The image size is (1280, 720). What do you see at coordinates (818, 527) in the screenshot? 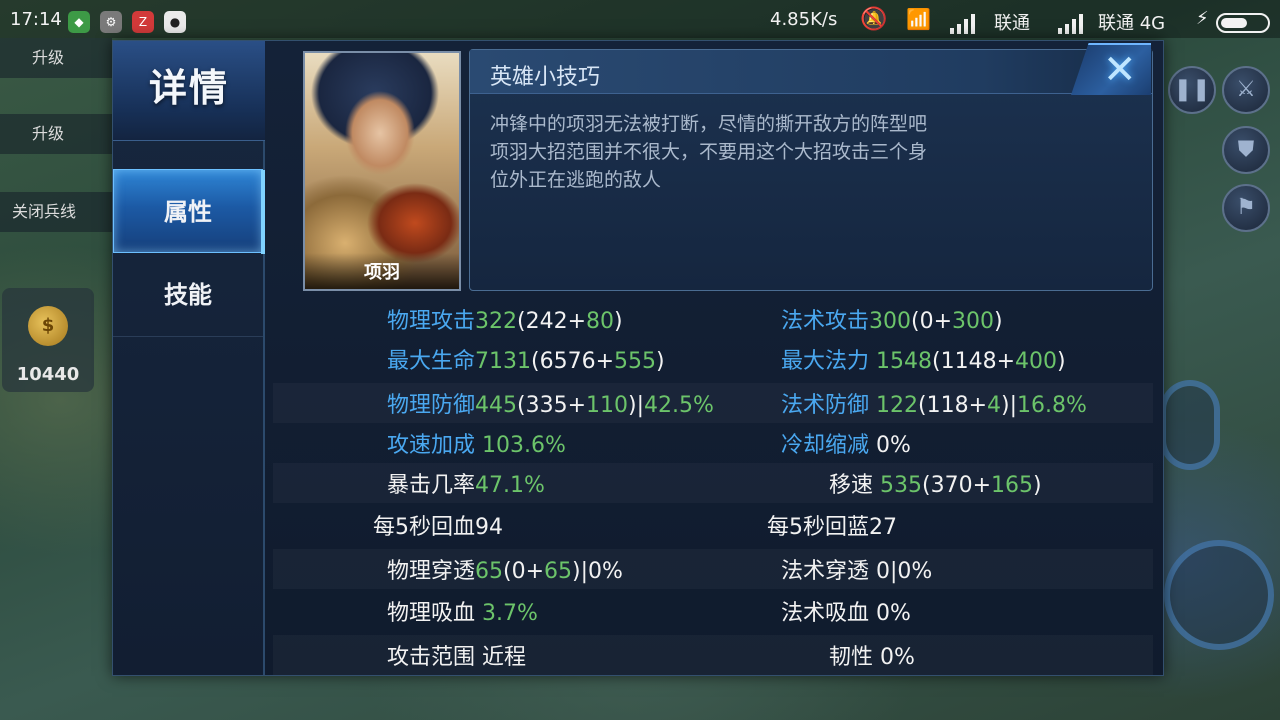
I see `stat-label: 每5秒回蓝` at bounding box center [818, 527].